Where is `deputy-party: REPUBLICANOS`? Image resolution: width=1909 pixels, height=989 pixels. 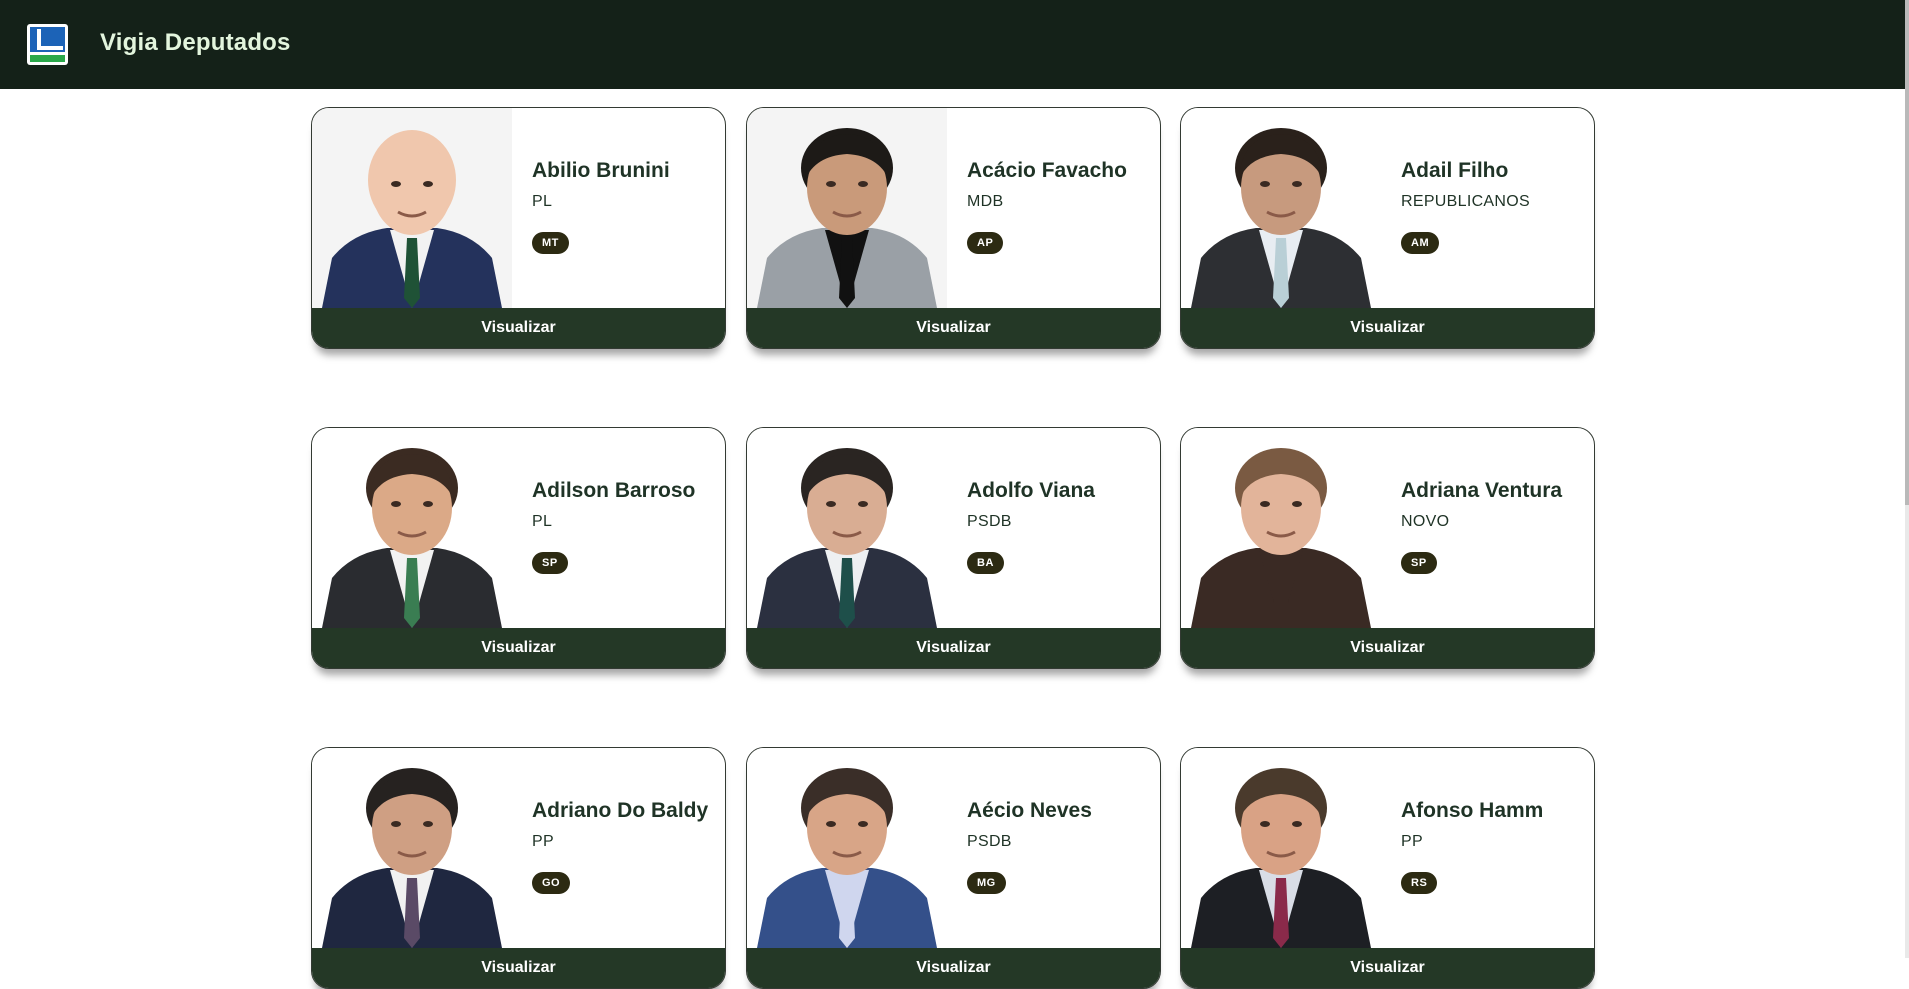
deputy-party: REPUBLICANOS is located at coordinates (1465, 201).